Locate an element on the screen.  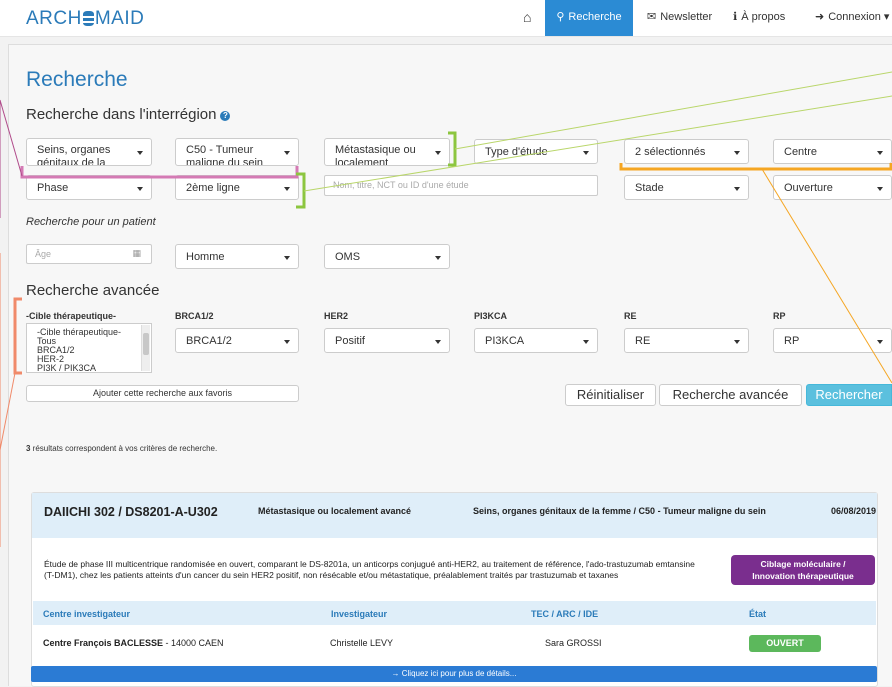
pink-bracket is located at coordinates (159, 172).